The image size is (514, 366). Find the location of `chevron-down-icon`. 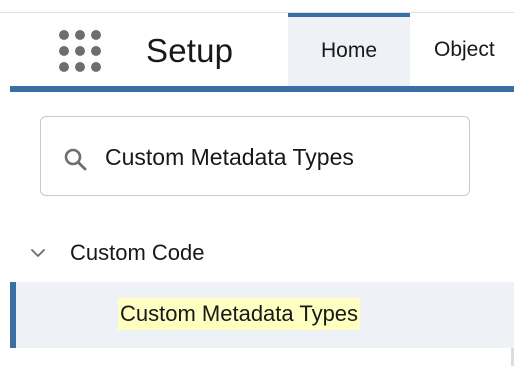

chevron-down-icon is located at coordinates (38, 253).